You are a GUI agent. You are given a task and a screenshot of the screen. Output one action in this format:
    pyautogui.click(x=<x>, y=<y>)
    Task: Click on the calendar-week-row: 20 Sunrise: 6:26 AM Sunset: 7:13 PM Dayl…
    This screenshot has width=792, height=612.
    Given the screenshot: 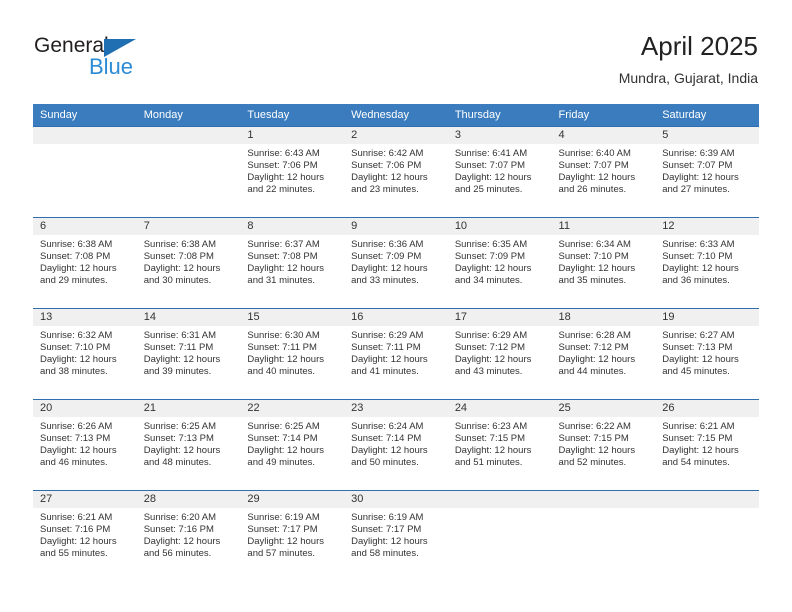 What is the action you would take?
    pyautogui.click(x=396, y=445)
    